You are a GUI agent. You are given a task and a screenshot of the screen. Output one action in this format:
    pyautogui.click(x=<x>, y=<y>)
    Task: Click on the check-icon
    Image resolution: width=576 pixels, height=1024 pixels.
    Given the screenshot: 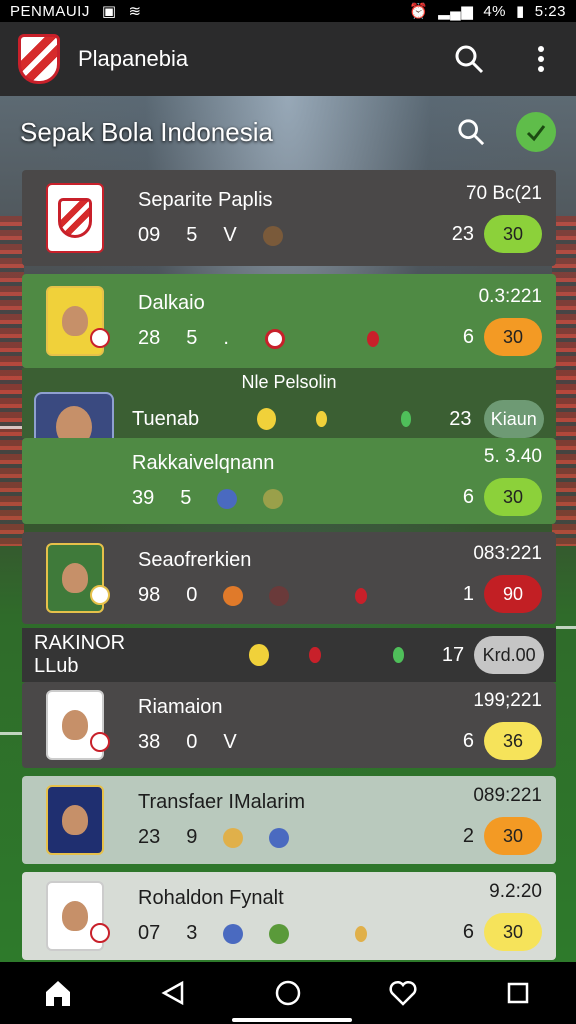 What is the action you would take?
    pyautogui.click(x=536, y=133)
    